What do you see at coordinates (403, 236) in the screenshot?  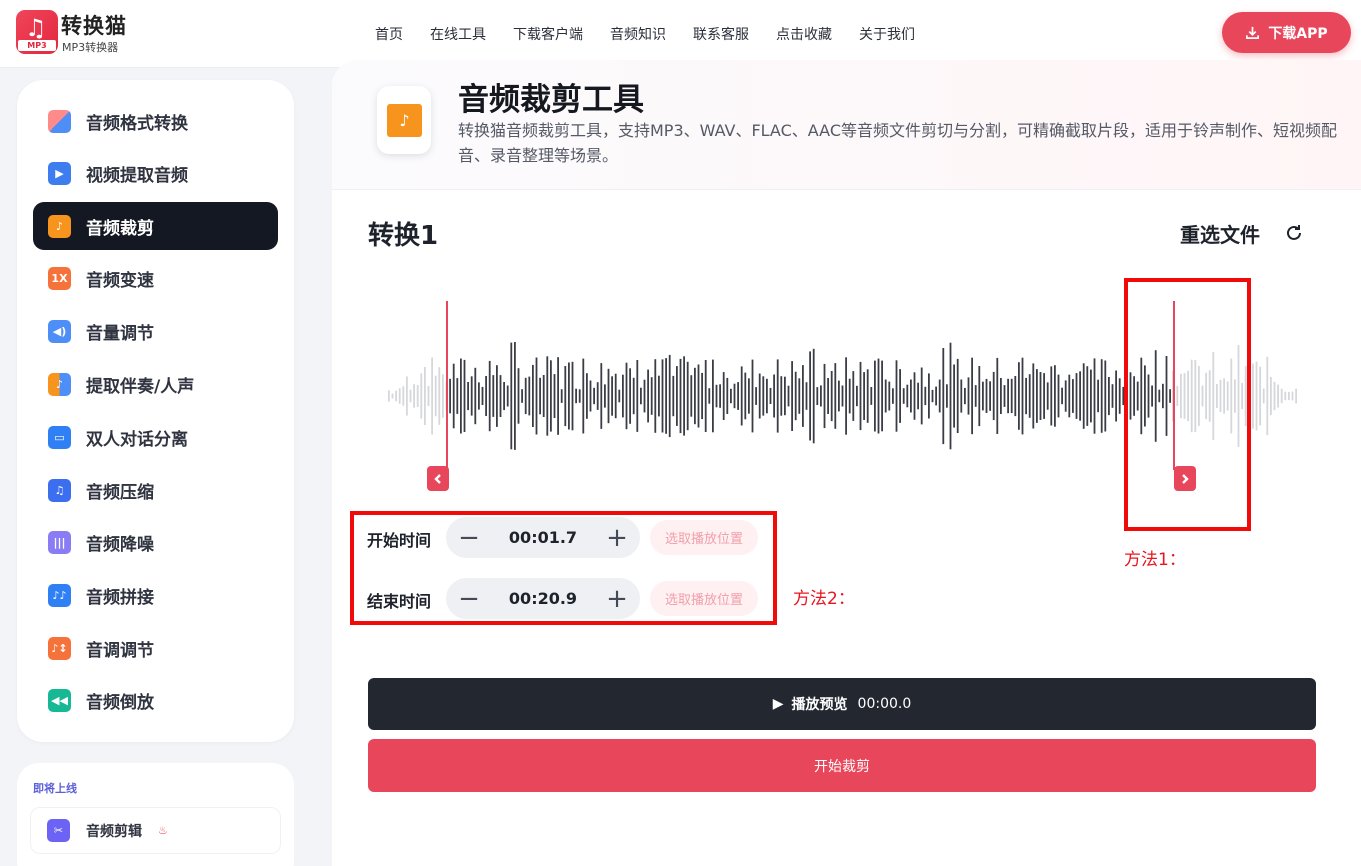 I see `task-title: 转换1` at bounding box center [403, 236].